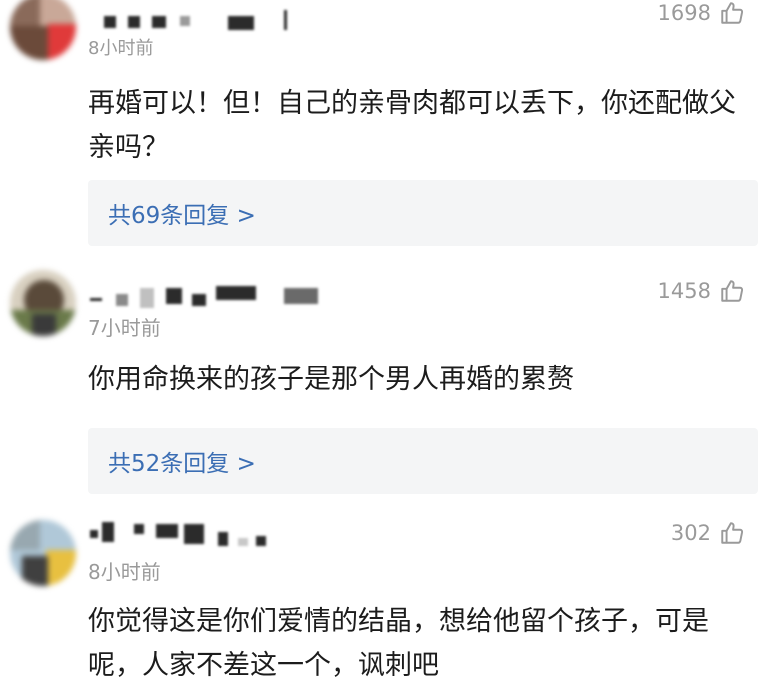  I want to click on comment-text: 你用命换来的孩子是那个男人再婚的累赘, so click(331, 379).